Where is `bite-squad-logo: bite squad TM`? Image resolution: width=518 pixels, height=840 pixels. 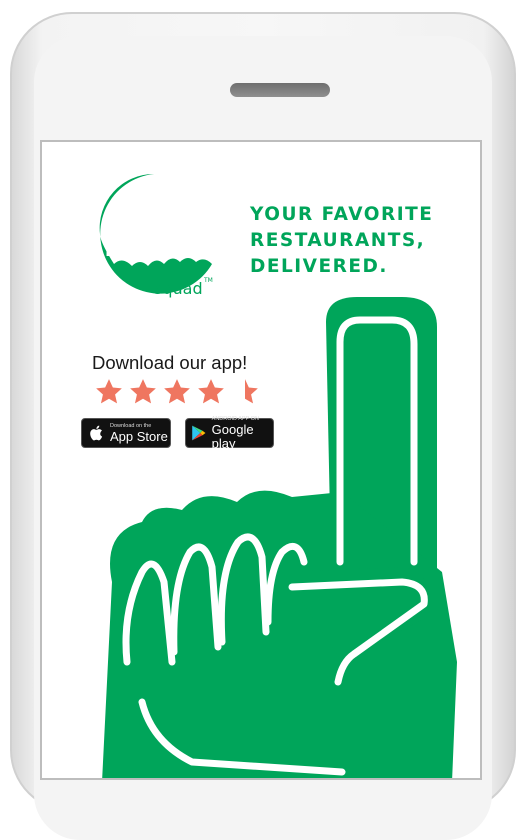 bite-squad-logo: bite squad TM is located at coordinates (156, 235).